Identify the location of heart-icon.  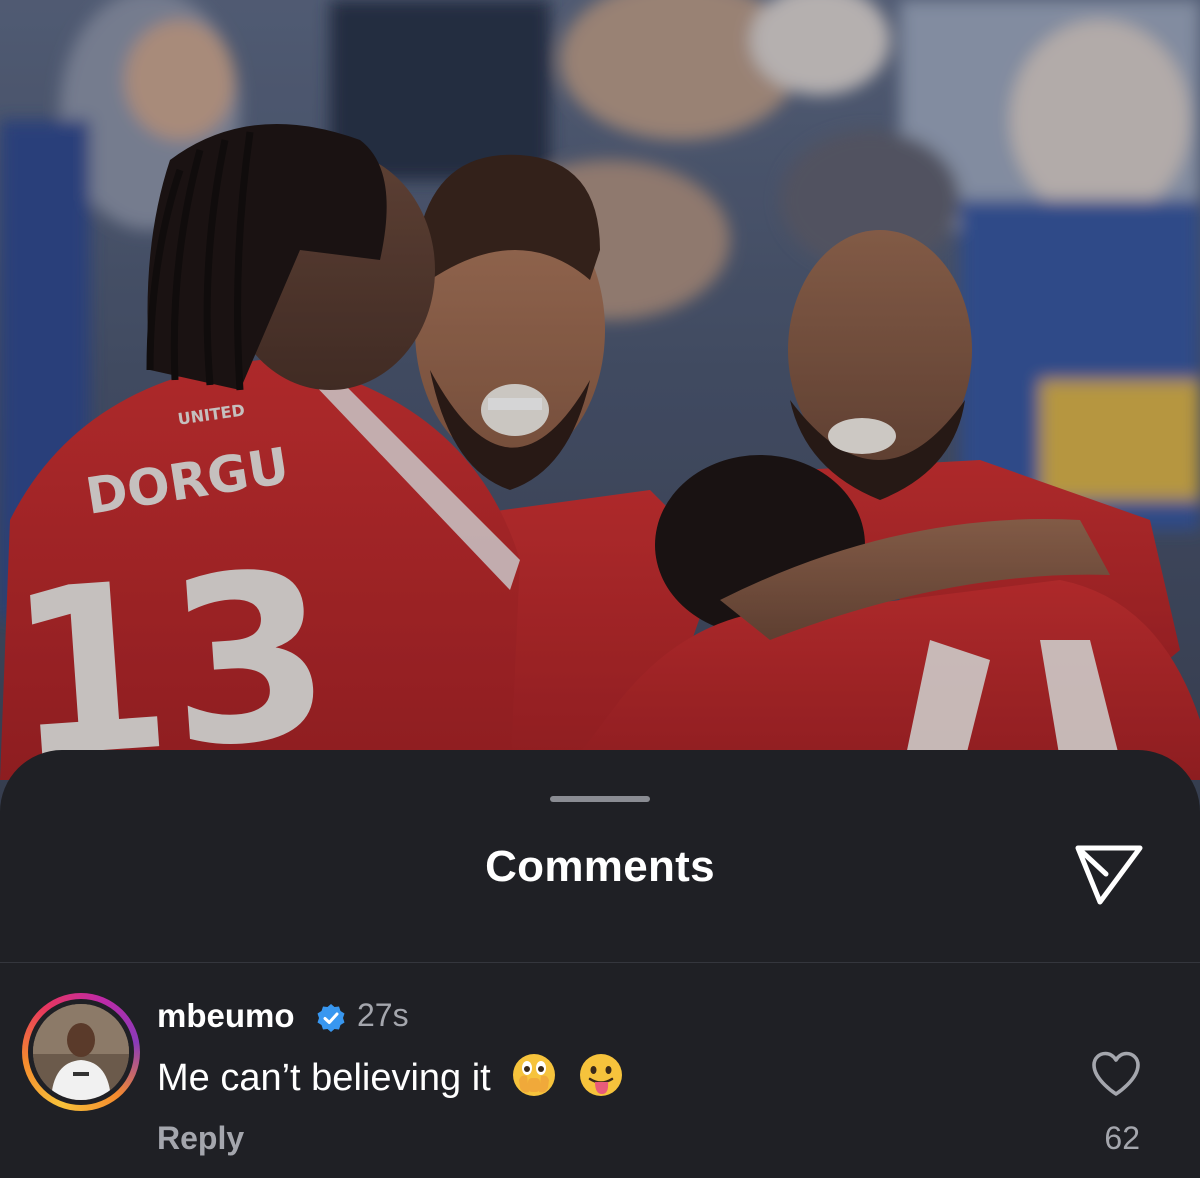
(1116, 1073).